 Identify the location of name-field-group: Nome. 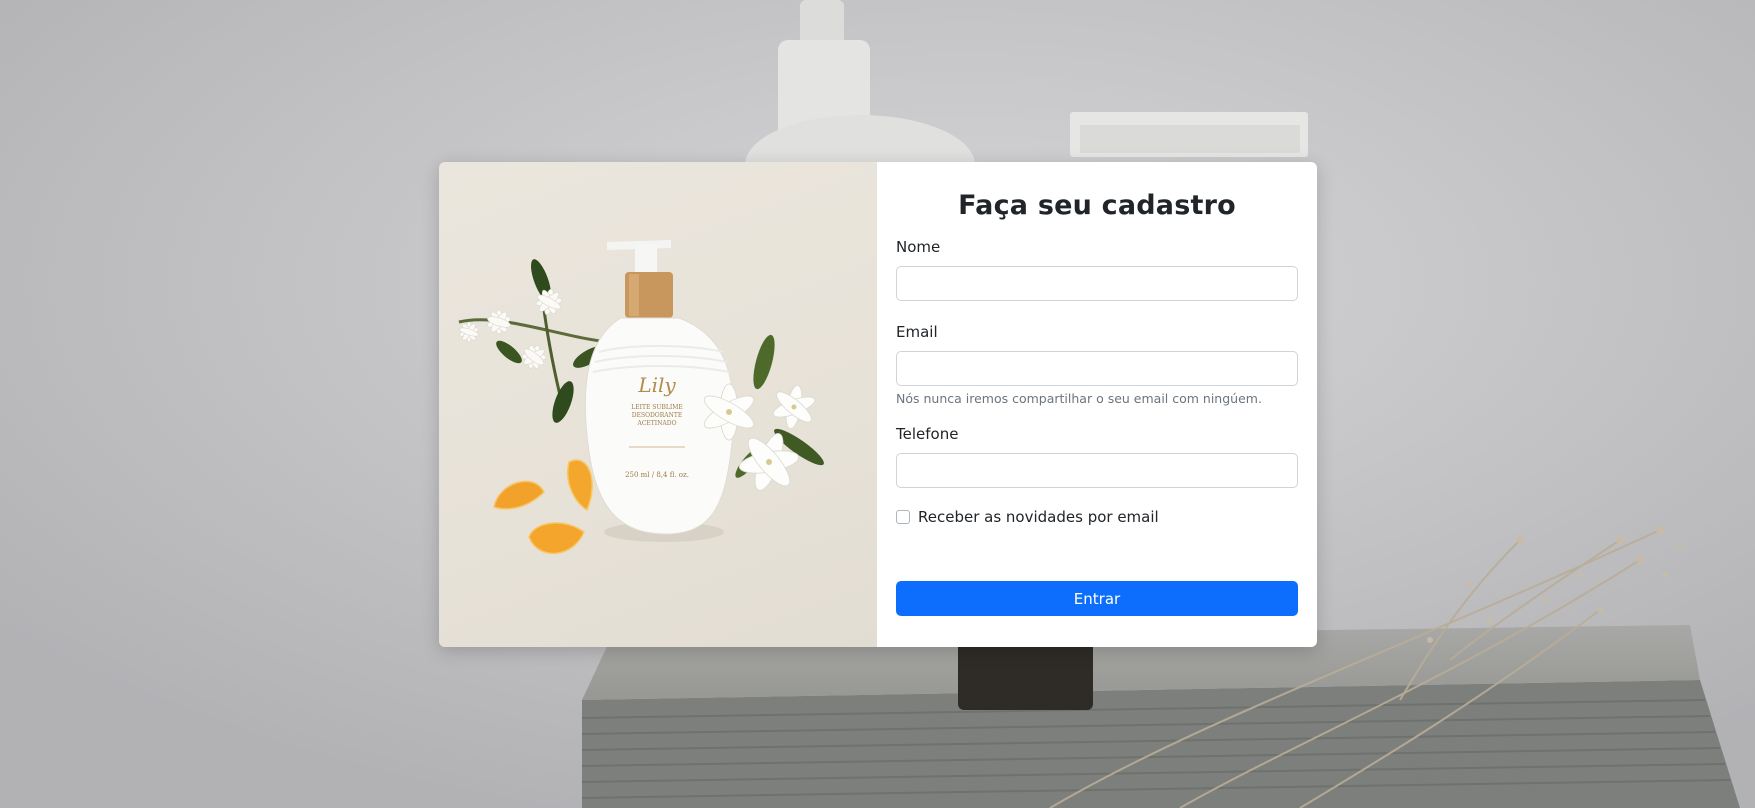
(1097, 269).